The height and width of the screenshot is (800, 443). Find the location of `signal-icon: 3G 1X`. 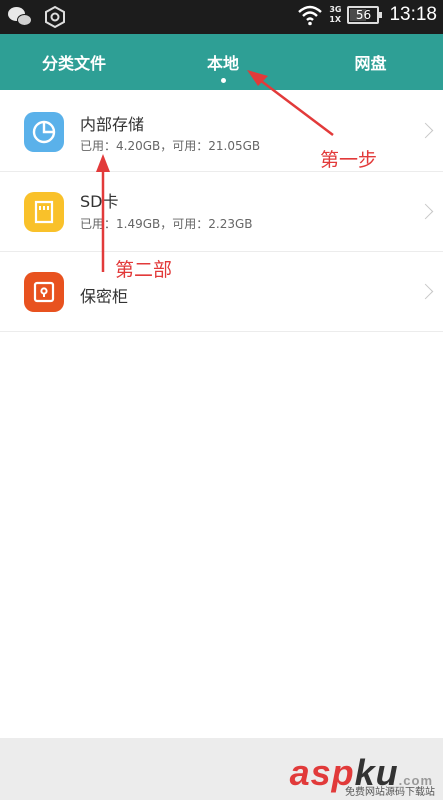

signal-icon: 3G 1X is located at coordinates (335, 14).